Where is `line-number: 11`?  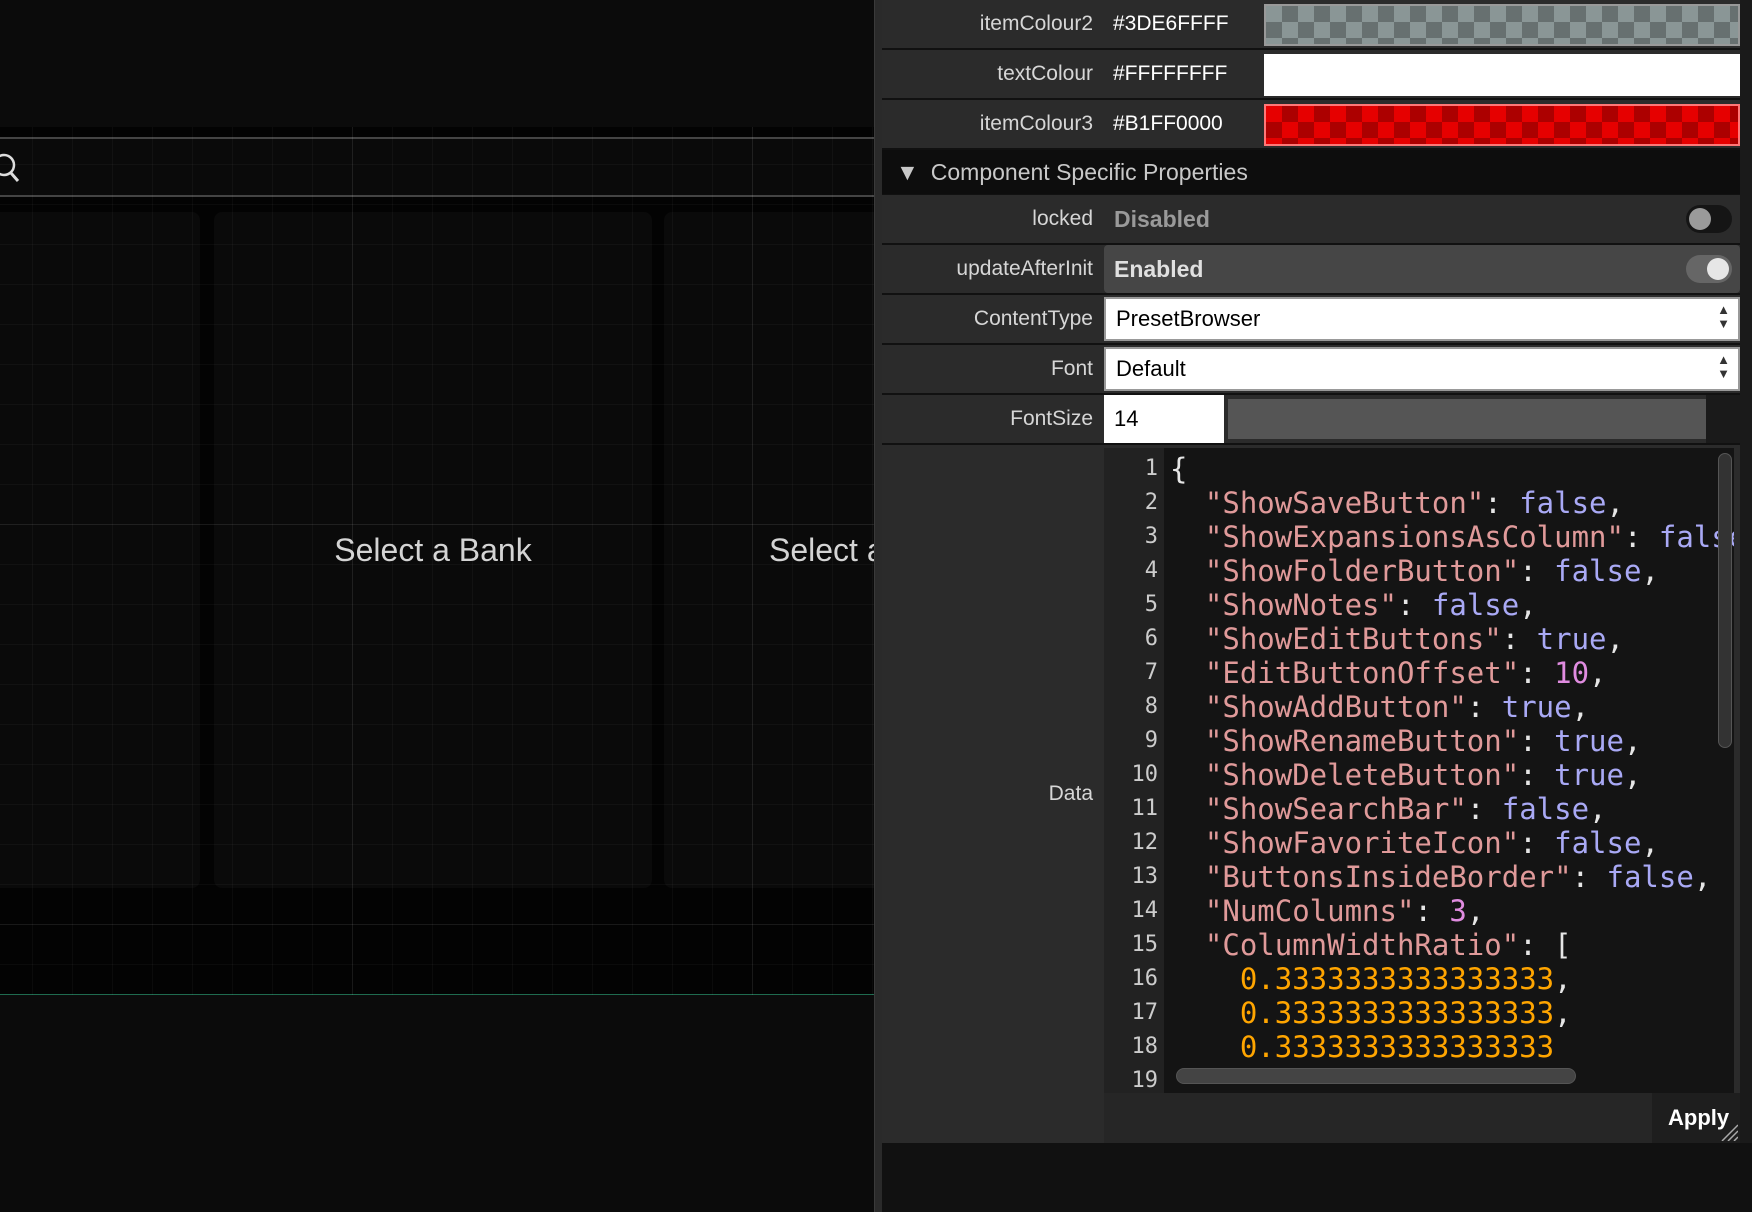 line-number: 11 is located at coordinates (1145, 808).